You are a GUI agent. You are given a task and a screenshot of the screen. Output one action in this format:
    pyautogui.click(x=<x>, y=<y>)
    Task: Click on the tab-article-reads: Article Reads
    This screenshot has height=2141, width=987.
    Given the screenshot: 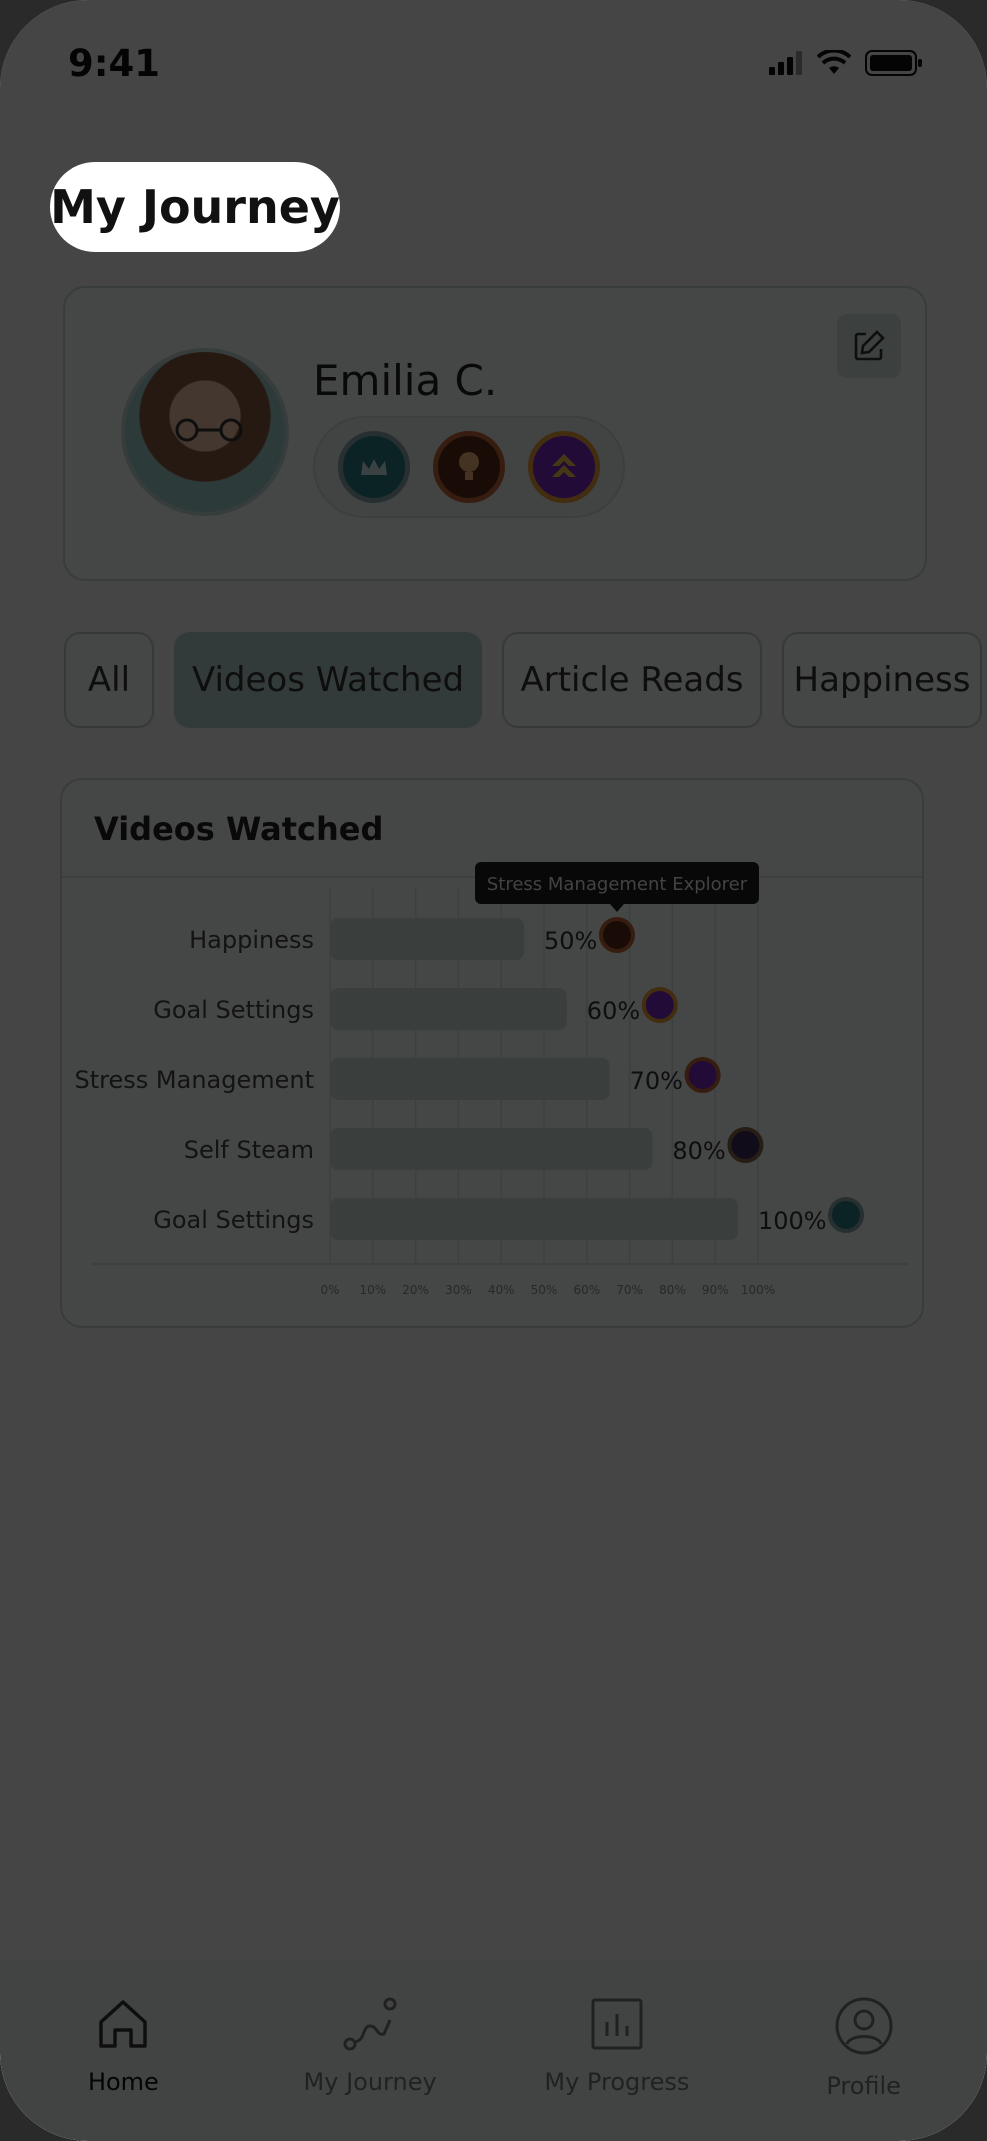 What is the action you would take?
    pyautogui.click(x=632, y=680)
    